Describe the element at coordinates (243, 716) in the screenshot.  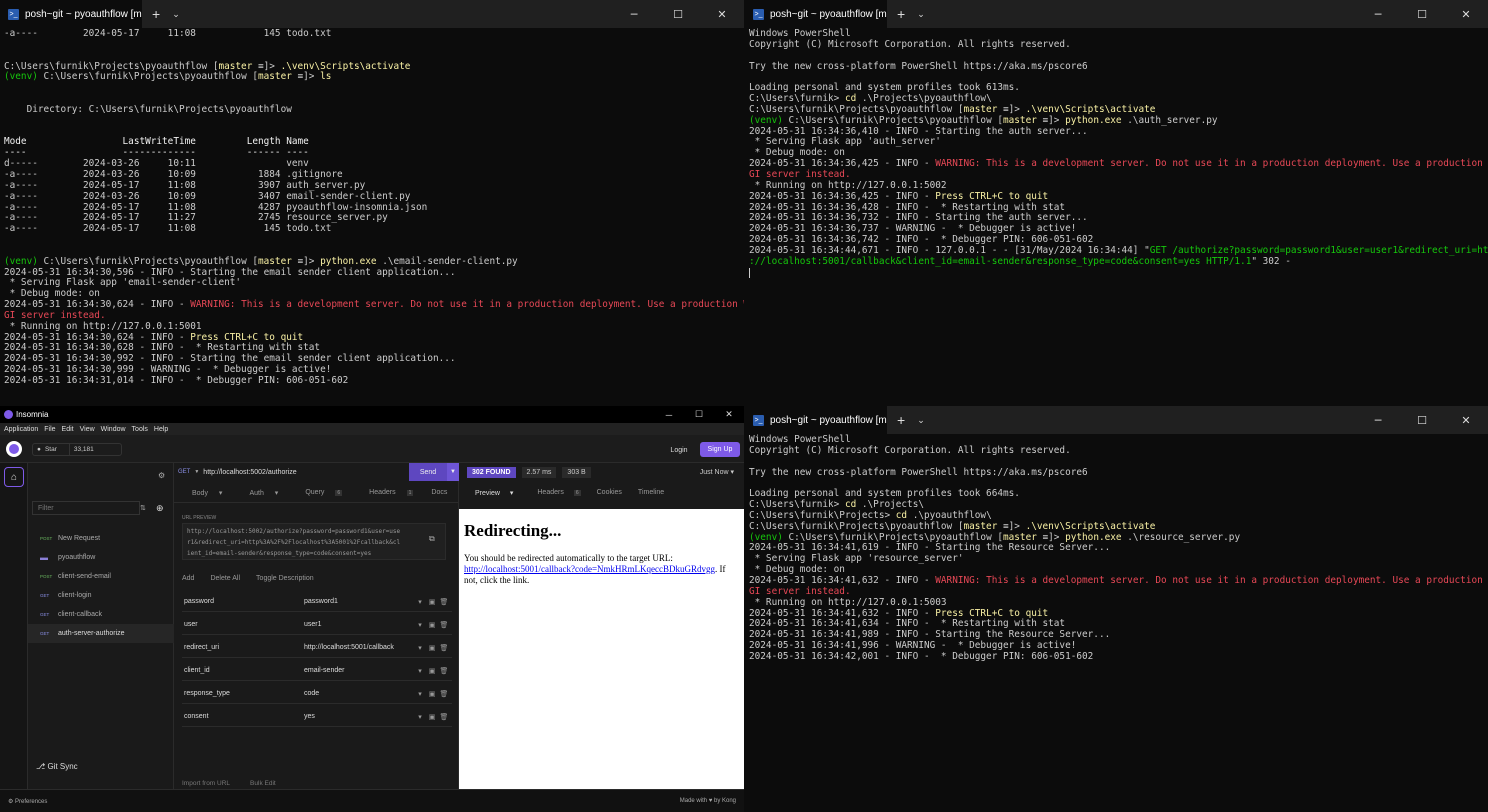
I see `param-key: consent` at that location.